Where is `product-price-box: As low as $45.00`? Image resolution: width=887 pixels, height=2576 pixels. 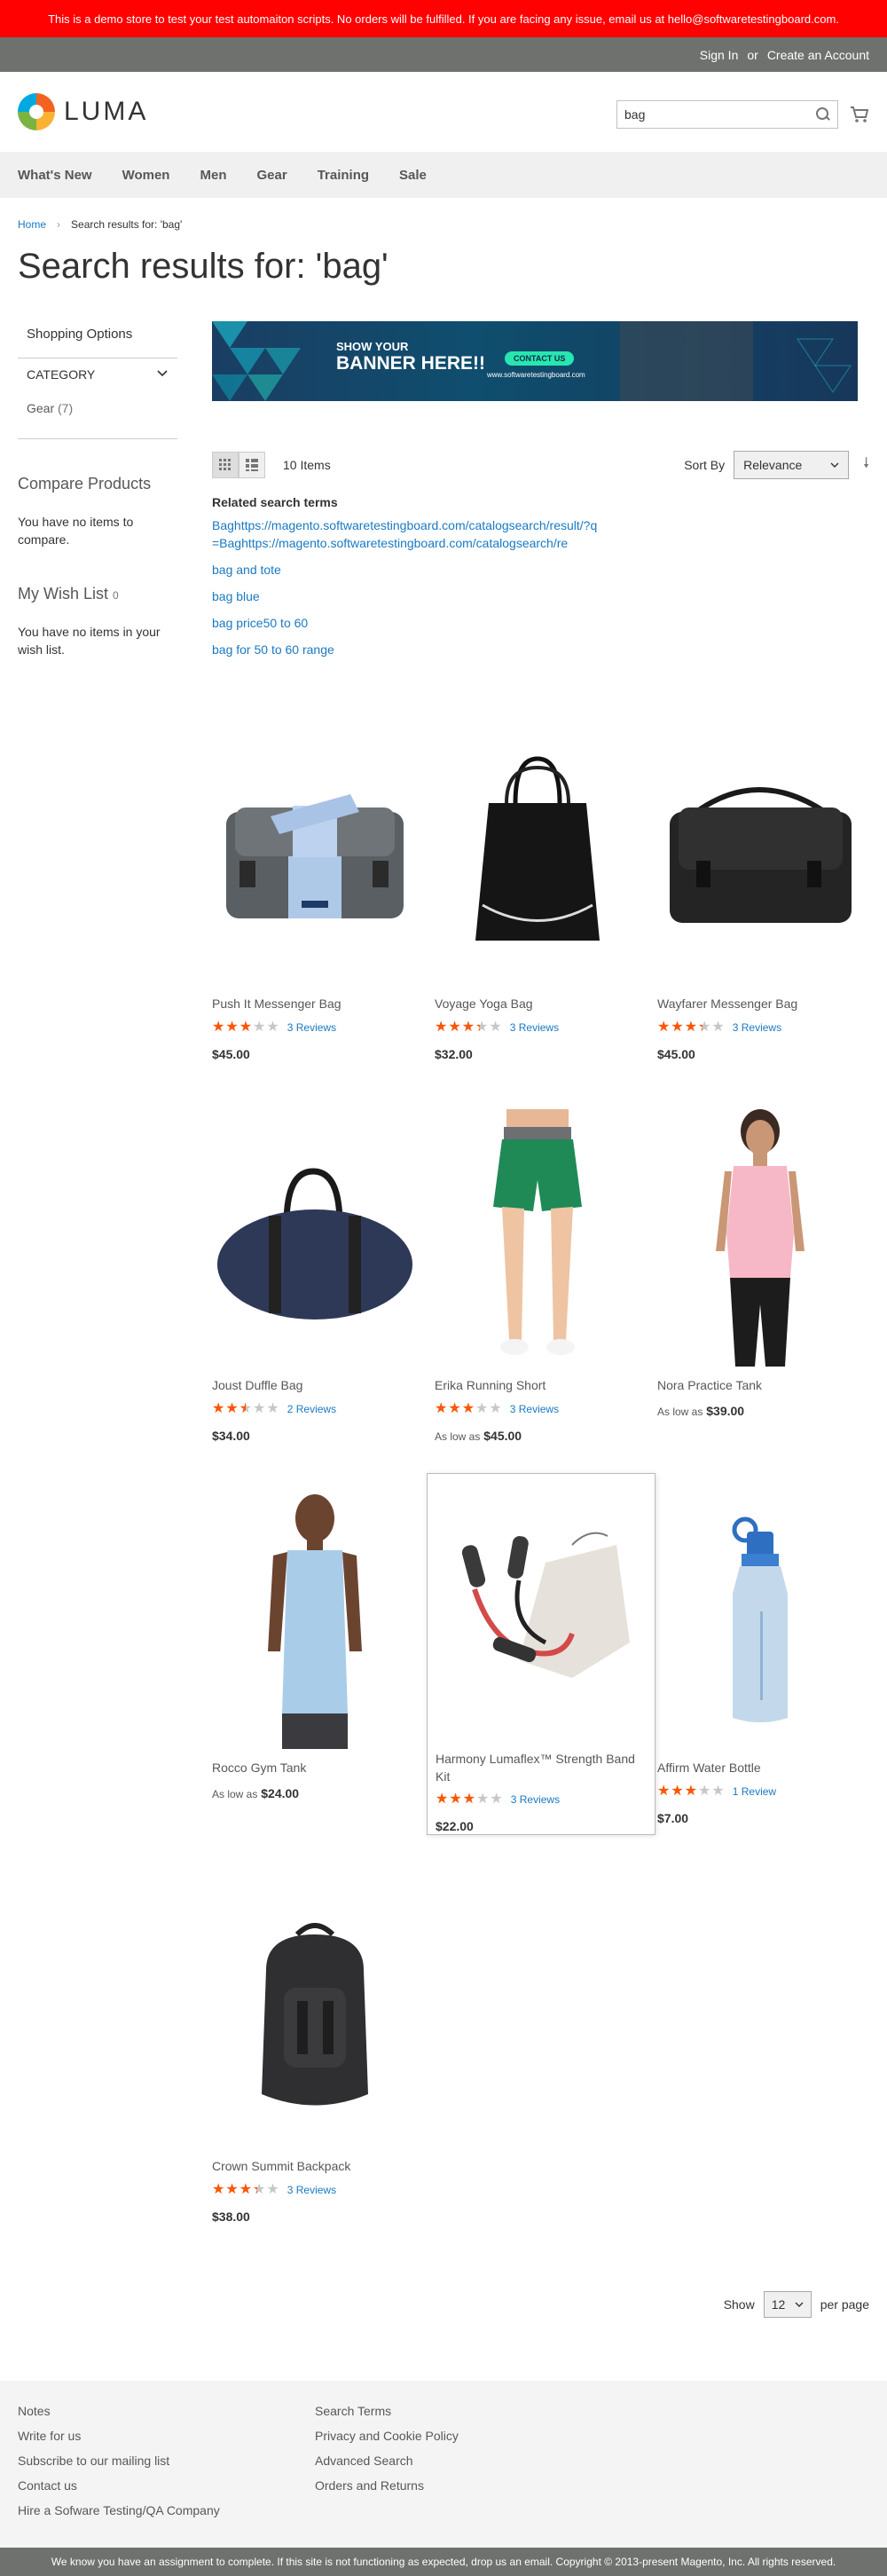 product-price-box: As low as $45.00 is located at coordinates (537, 1436).